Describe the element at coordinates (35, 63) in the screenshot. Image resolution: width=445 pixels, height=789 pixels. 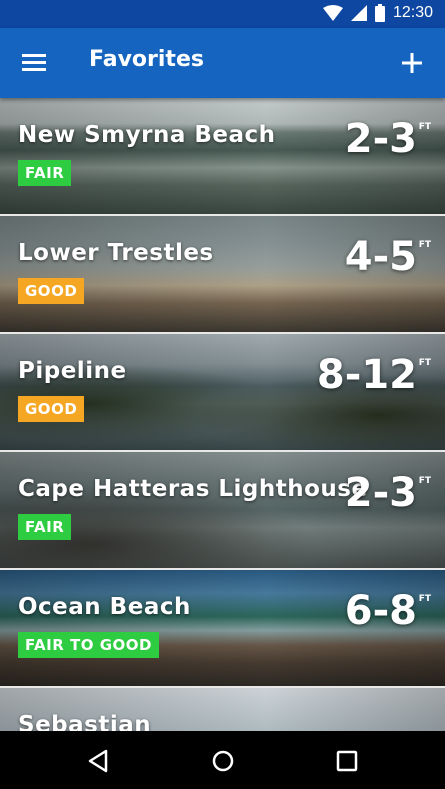
I see `menu-icon` at that location.